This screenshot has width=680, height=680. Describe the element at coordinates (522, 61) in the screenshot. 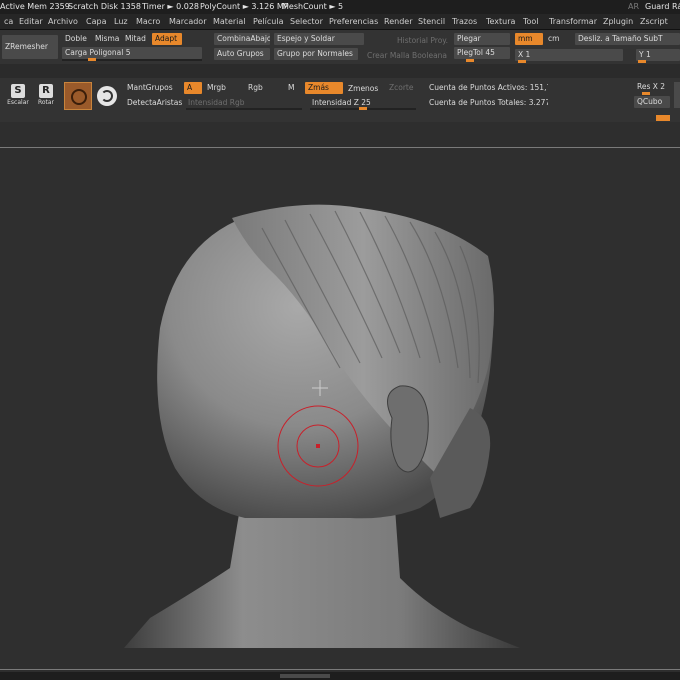

I see `x-value-knob` at that location.